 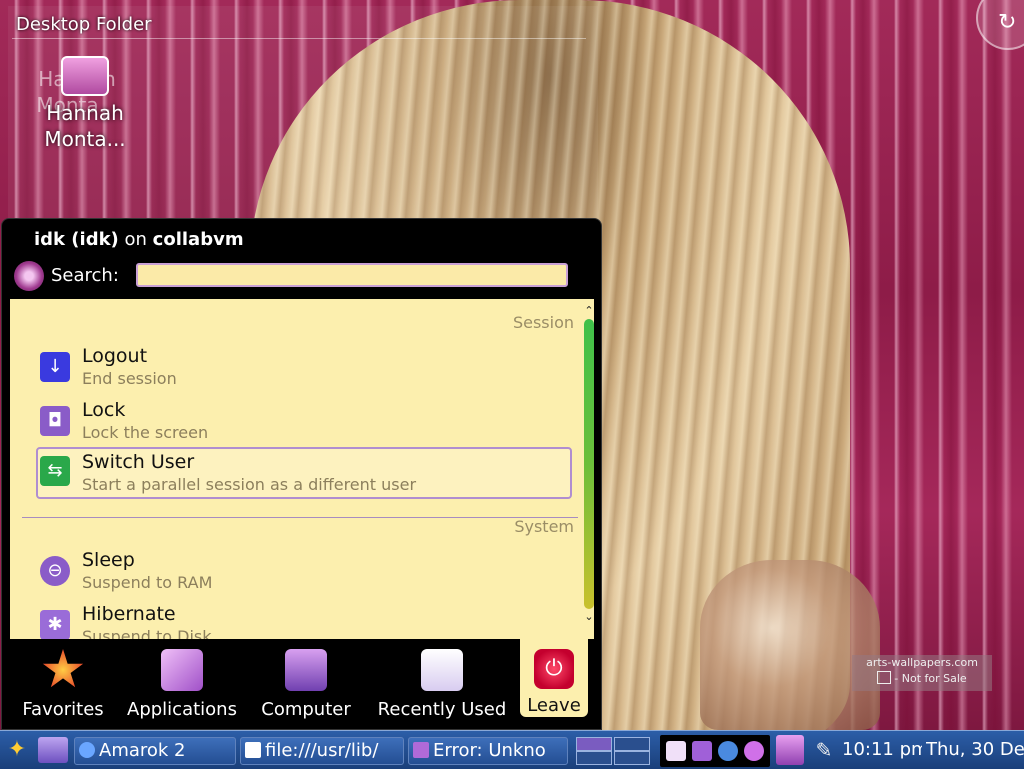 What do you see at coordinates (554, 705) in the screenshot?
I see `tab-label: Leave` at bounding box center [554, 705].